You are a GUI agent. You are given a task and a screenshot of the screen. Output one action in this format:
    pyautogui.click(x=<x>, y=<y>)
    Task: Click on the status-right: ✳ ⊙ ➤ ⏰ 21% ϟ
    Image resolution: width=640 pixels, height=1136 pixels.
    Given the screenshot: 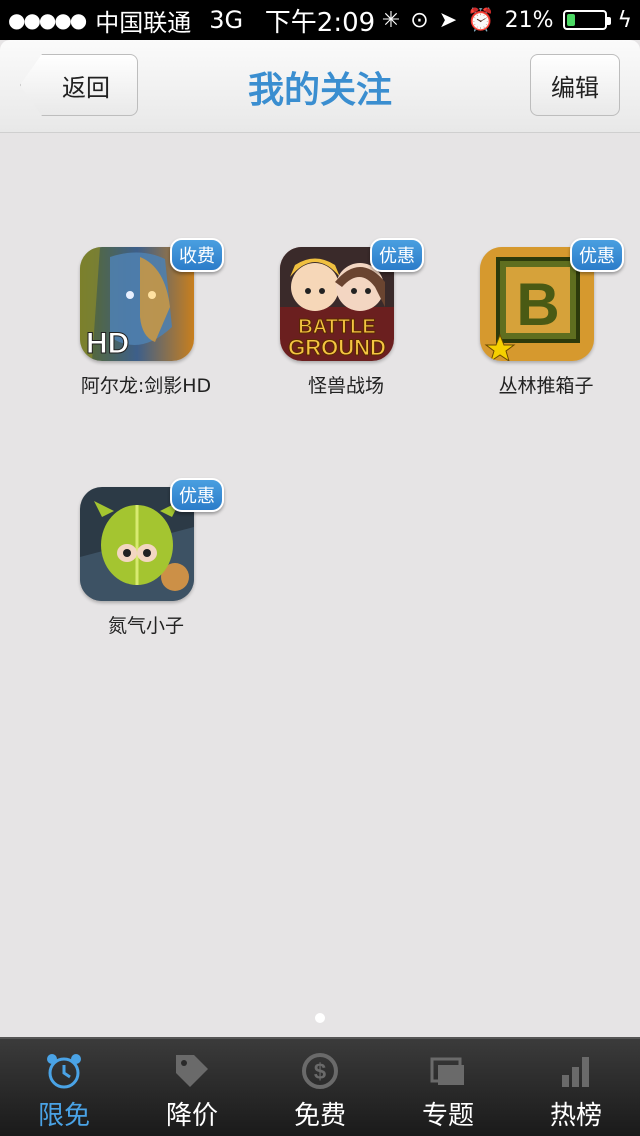 What is the action you would take?
    pyautogui.click(x=507, y=20)
    